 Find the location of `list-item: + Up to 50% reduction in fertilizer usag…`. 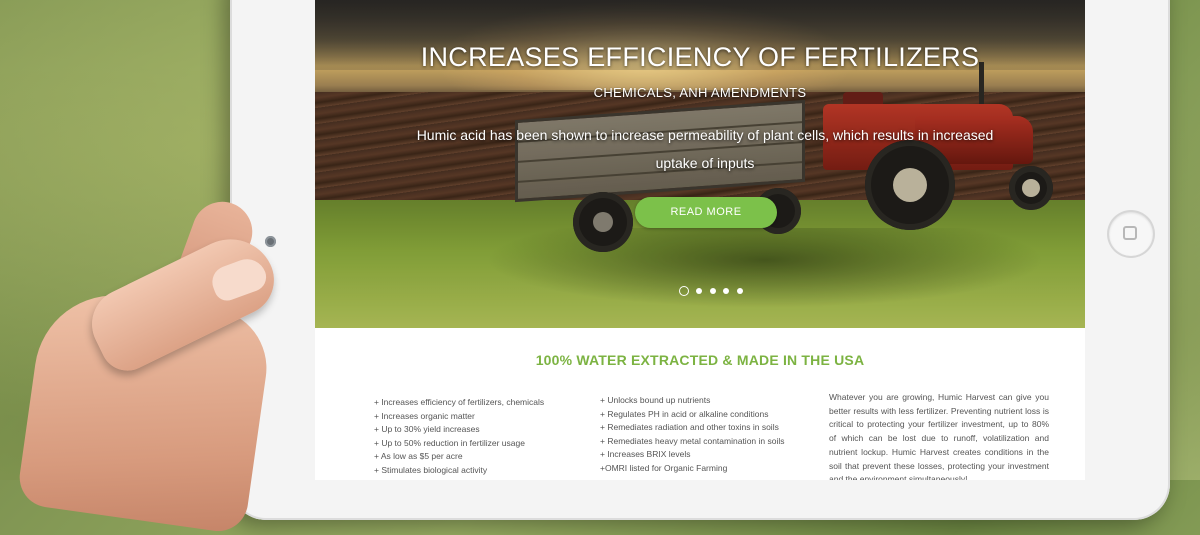

list-item: + Up to 50% reduction in fertilizer usag… is located at coordinates (449, 442).